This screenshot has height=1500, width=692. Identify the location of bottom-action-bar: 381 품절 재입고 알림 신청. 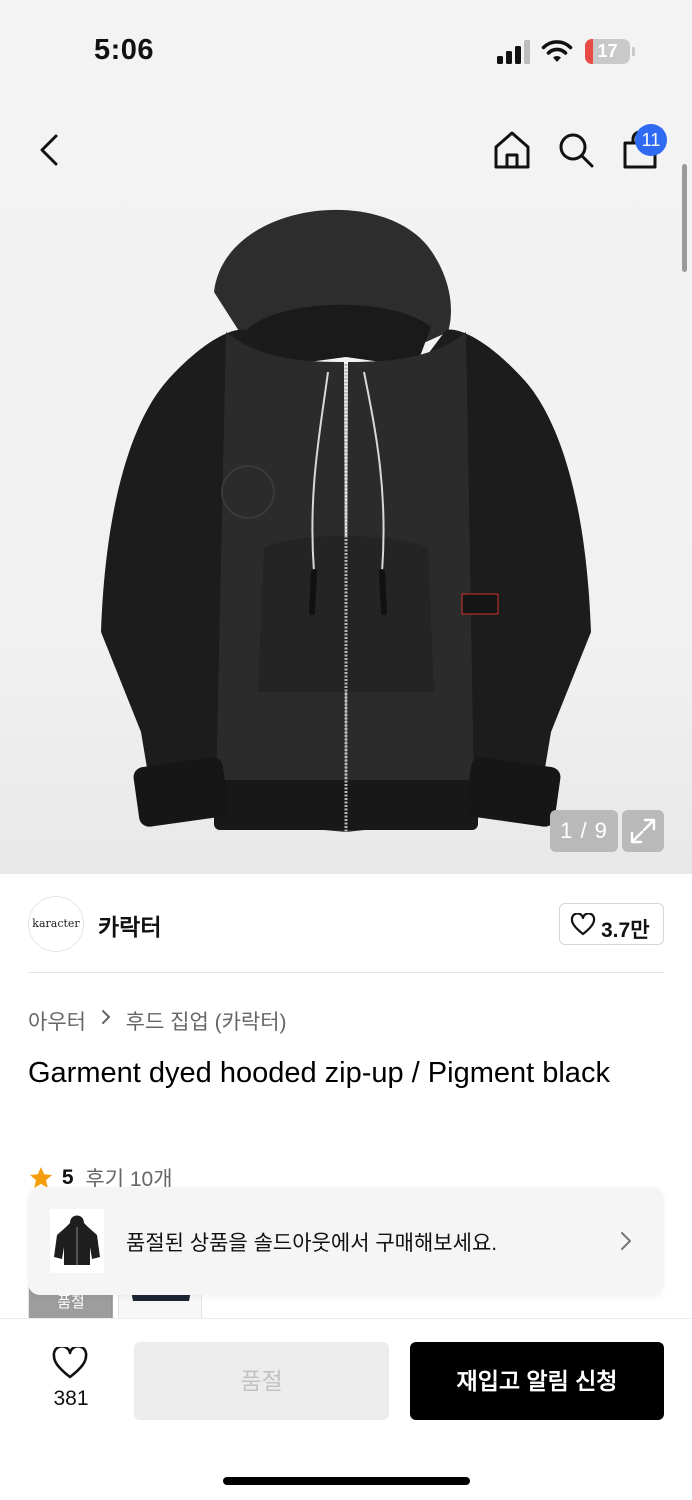
(346, 1409).